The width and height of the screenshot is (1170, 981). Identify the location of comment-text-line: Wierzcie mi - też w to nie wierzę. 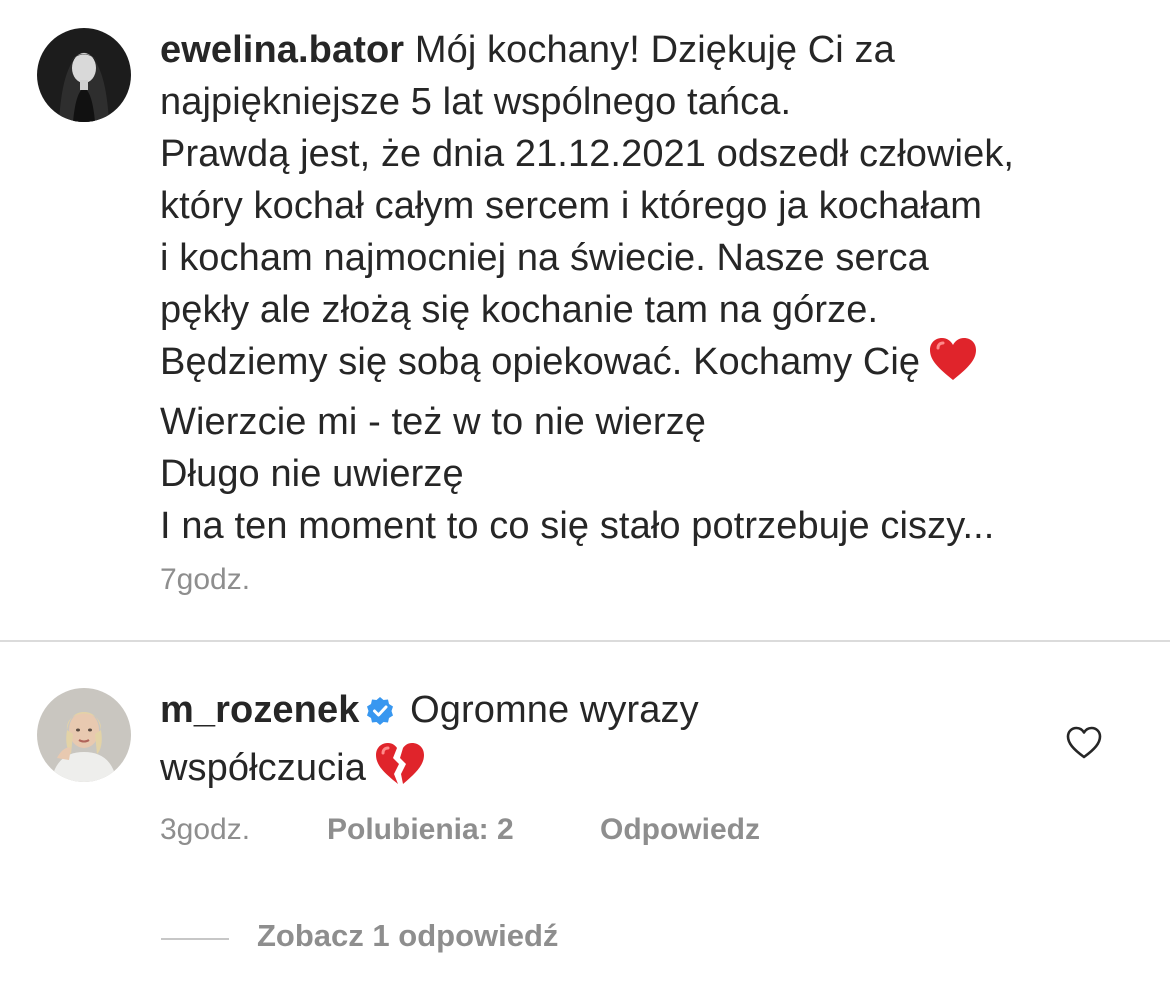
(433, 422).